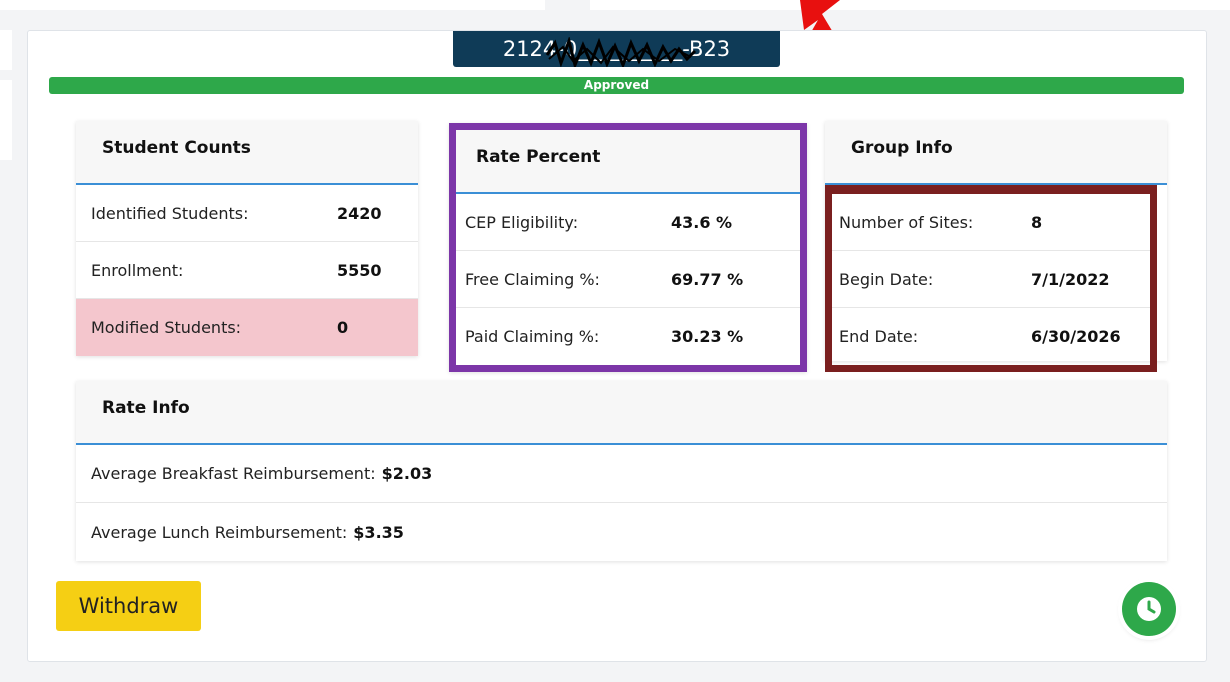 The image size is (1230, 682). What do you see at coordinates (628, 162) in the screenshot?
I see `rate-percent-title: Rate Percent` at bounding box center [628, 162].